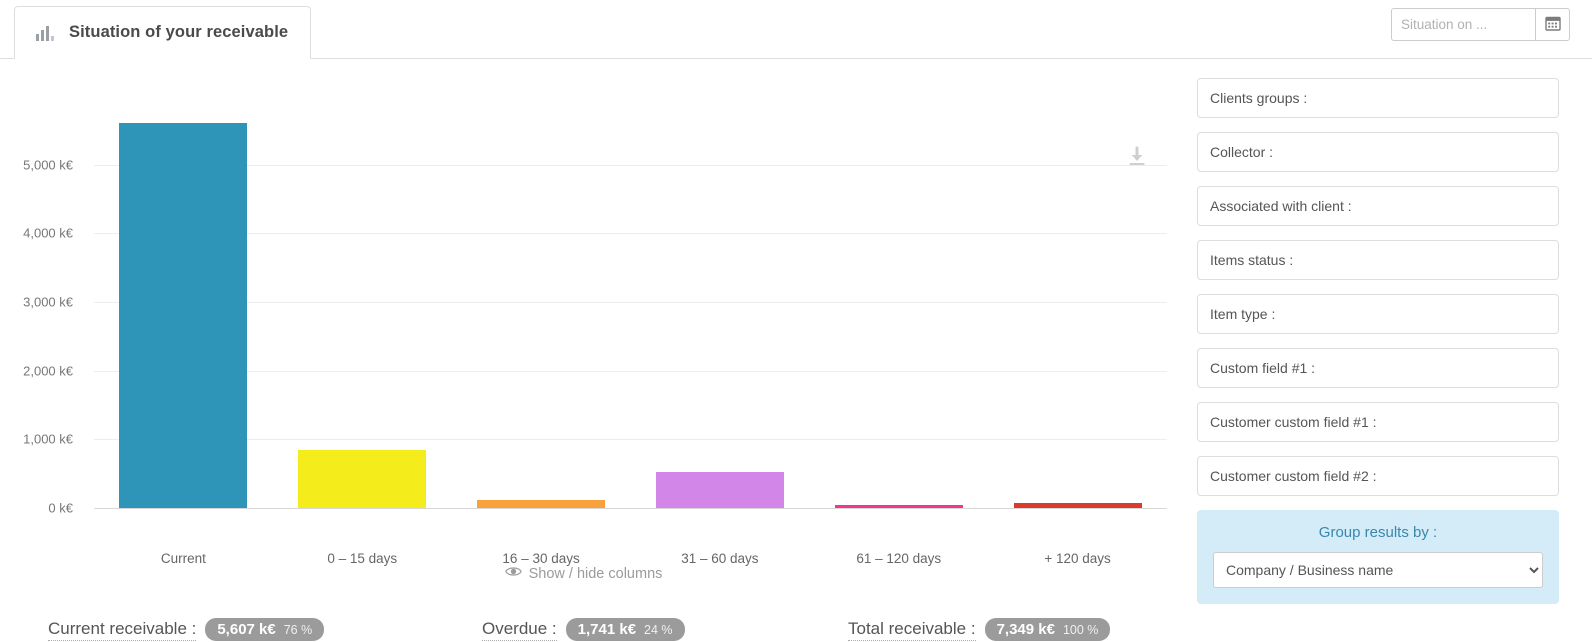 This screenshot has height=642, width=1592. I want to click on overdue-badge: 1,741 k€ 24 %, so click(625, 629).